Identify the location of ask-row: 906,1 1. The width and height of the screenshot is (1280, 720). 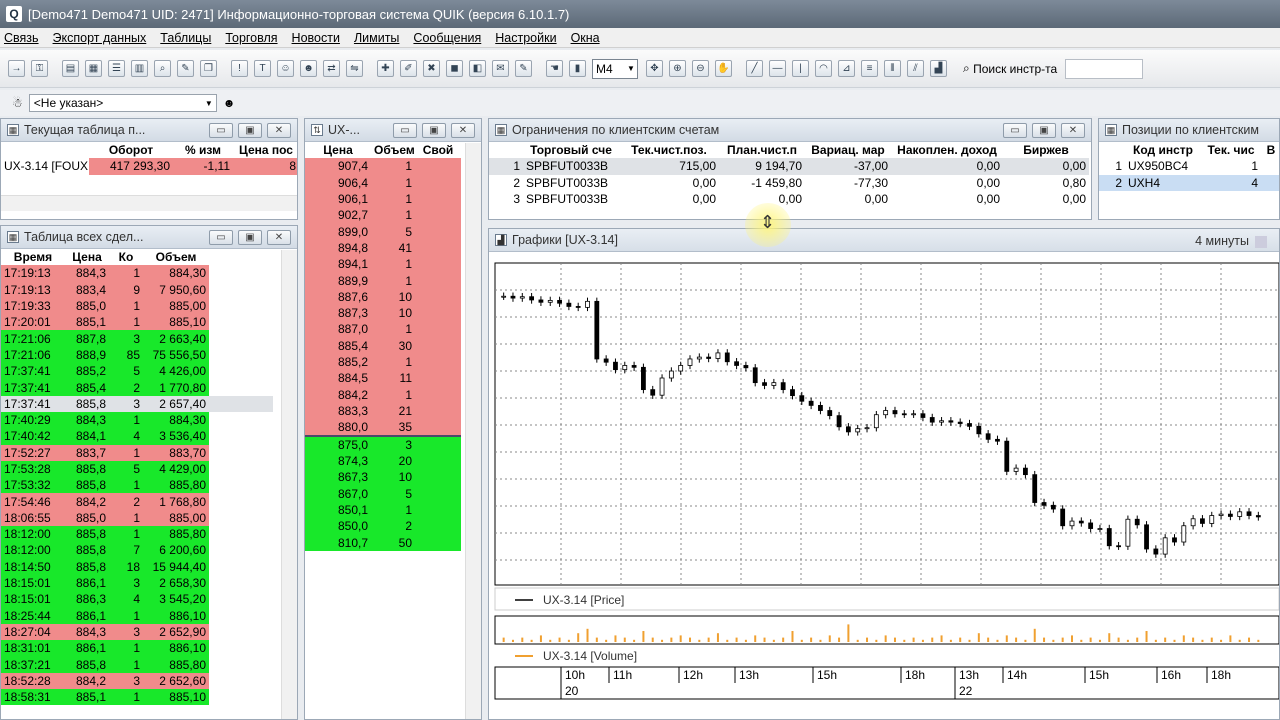
(383, 199).